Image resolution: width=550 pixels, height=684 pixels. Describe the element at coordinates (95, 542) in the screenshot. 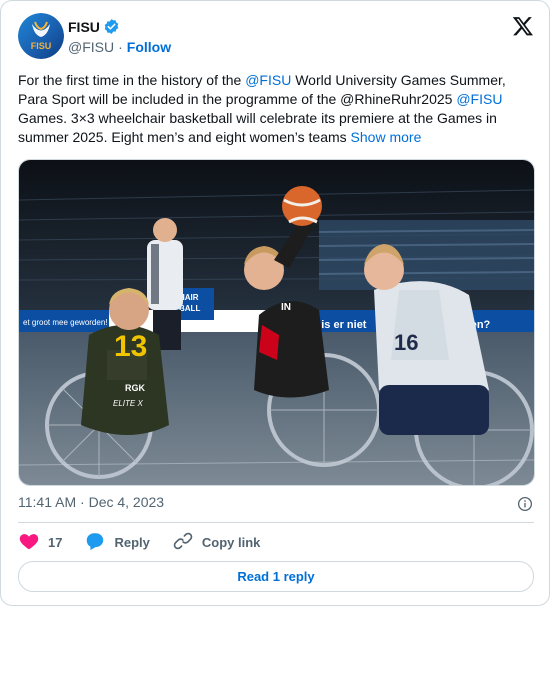

I see `reply-bubble-icon` at that location.